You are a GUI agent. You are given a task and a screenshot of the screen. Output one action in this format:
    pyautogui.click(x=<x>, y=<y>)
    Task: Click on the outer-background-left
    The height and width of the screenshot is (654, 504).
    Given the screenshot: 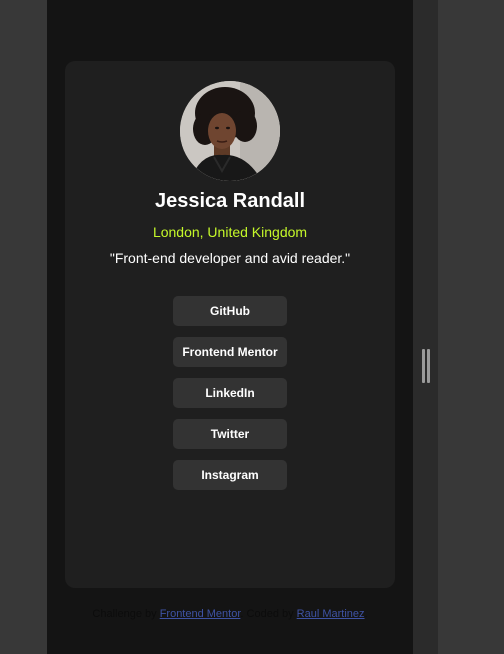 What is the action you would take?
    pyautogui.click(x=23, y=327)
    